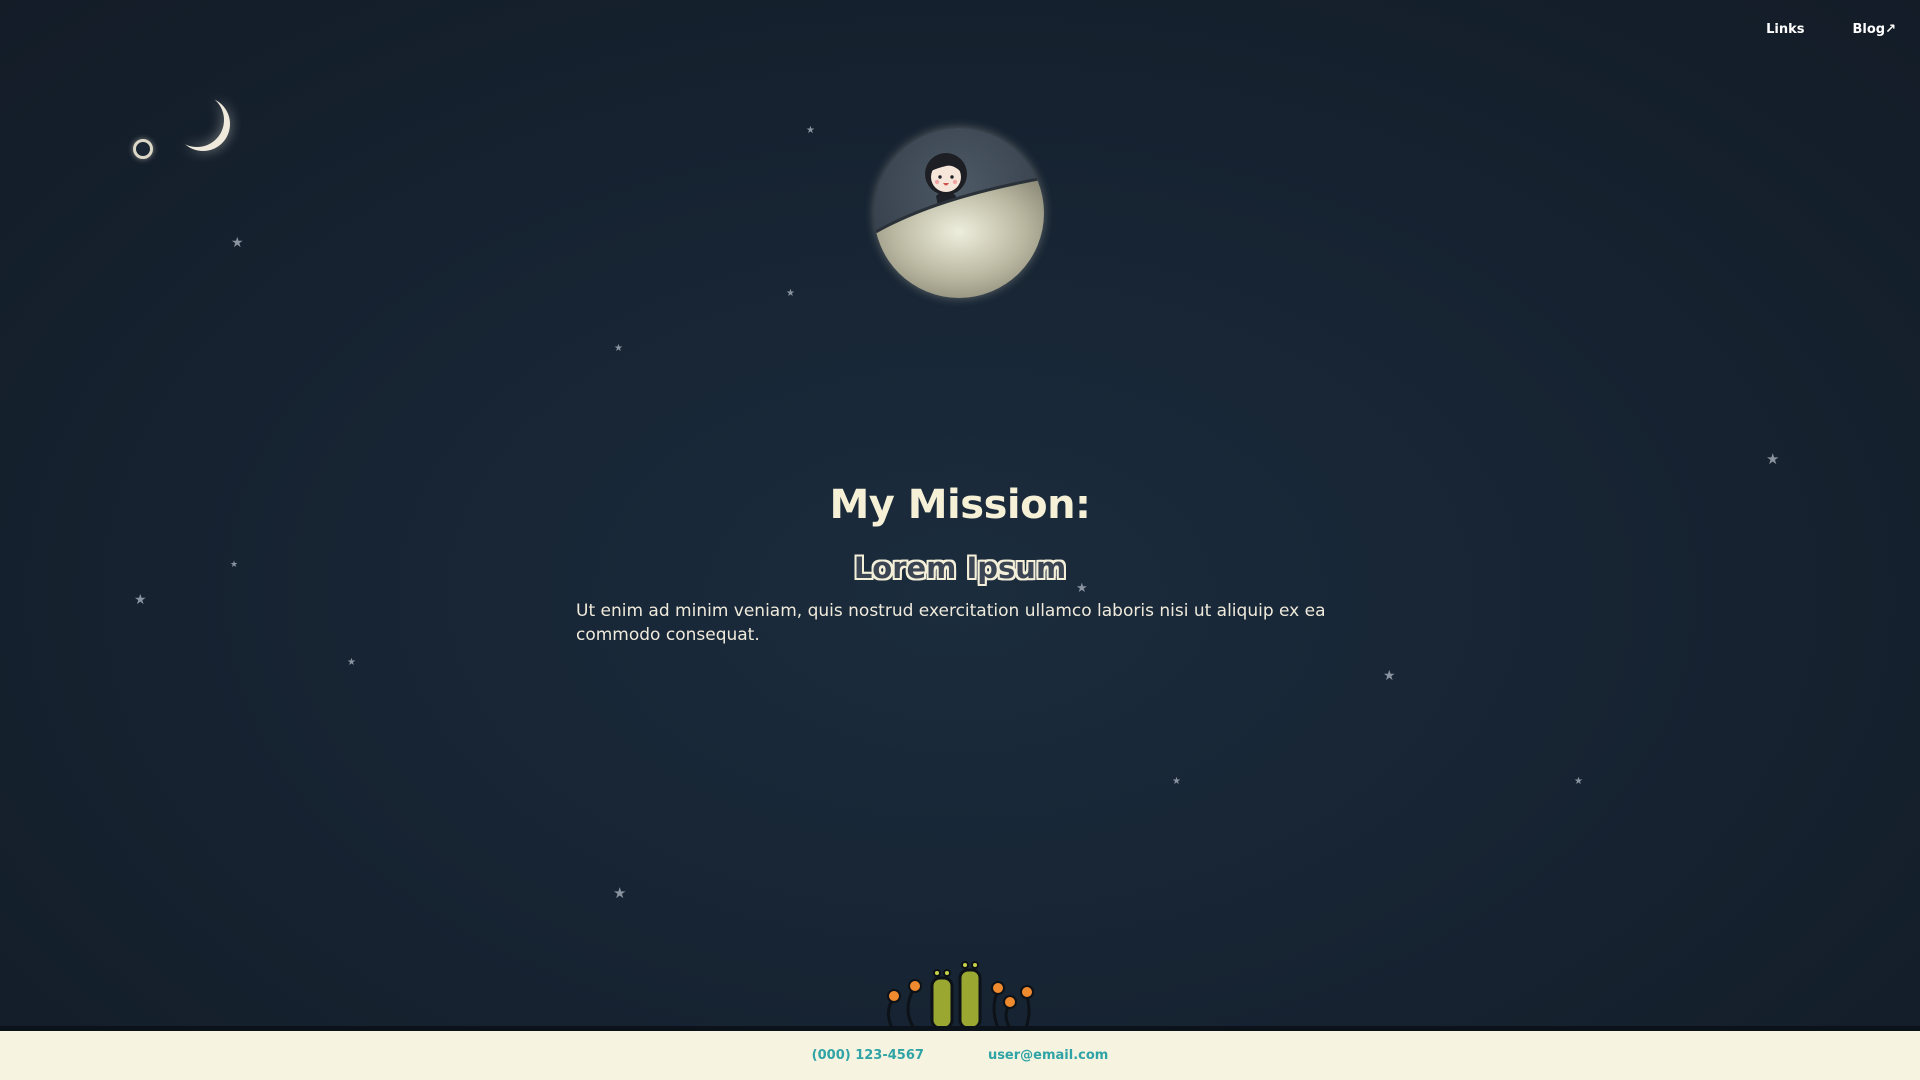 Image resolution: width=1920 pixels, height=1080 pixels. I want to click on nav-blog-link: Blog↗, so click(1875, 29).